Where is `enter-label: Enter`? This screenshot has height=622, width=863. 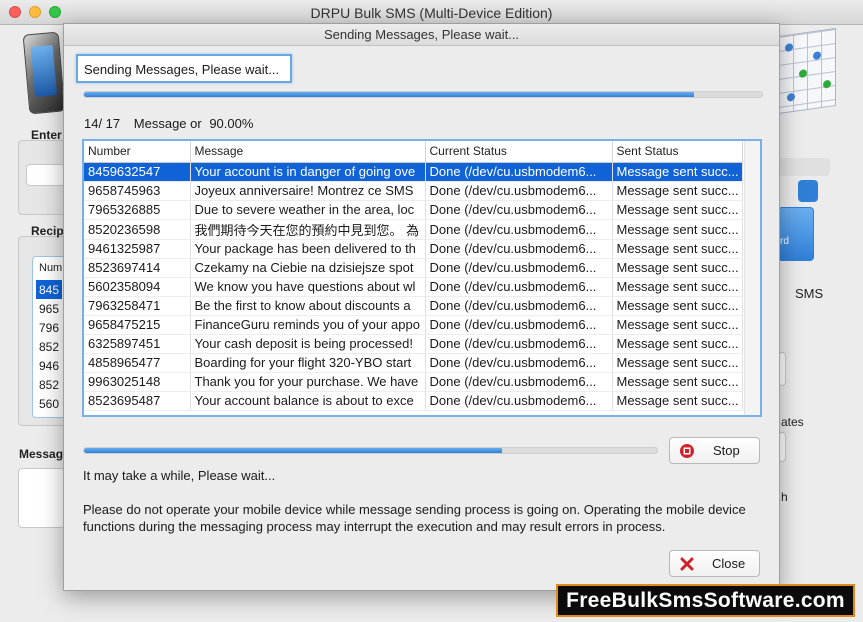 enter-label: Enter is located at coordinates (46, 135).